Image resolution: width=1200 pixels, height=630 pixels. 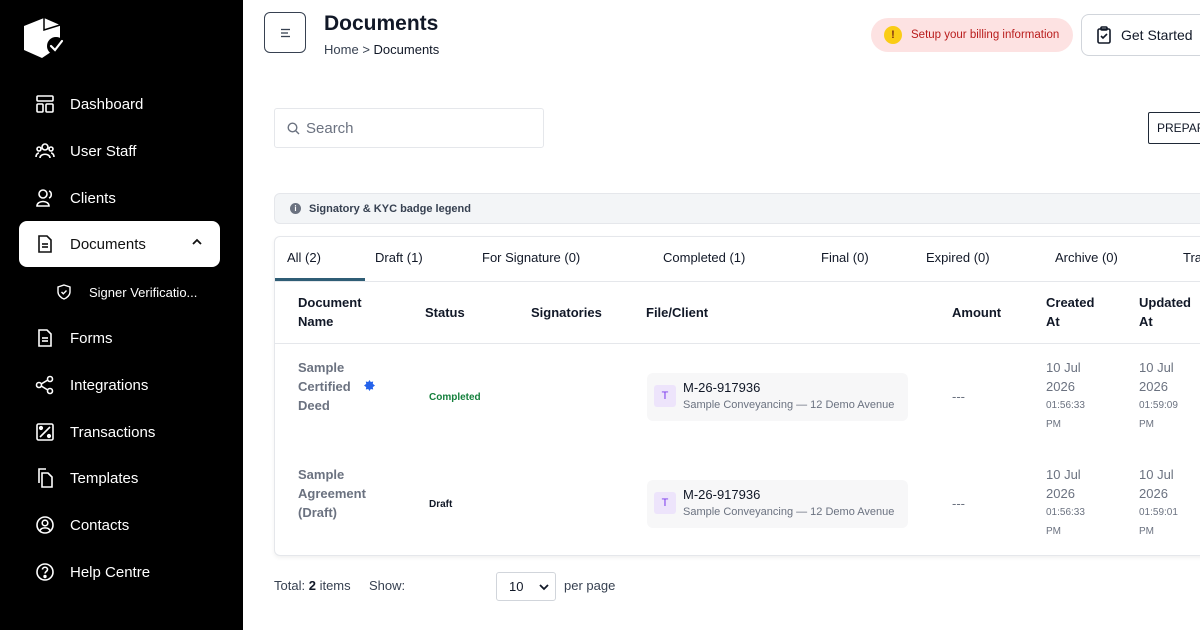 What do you see at coordinates (455, 397) in the screenshot?
I see `status-badge: Completed` at bounding box center [455, 397].